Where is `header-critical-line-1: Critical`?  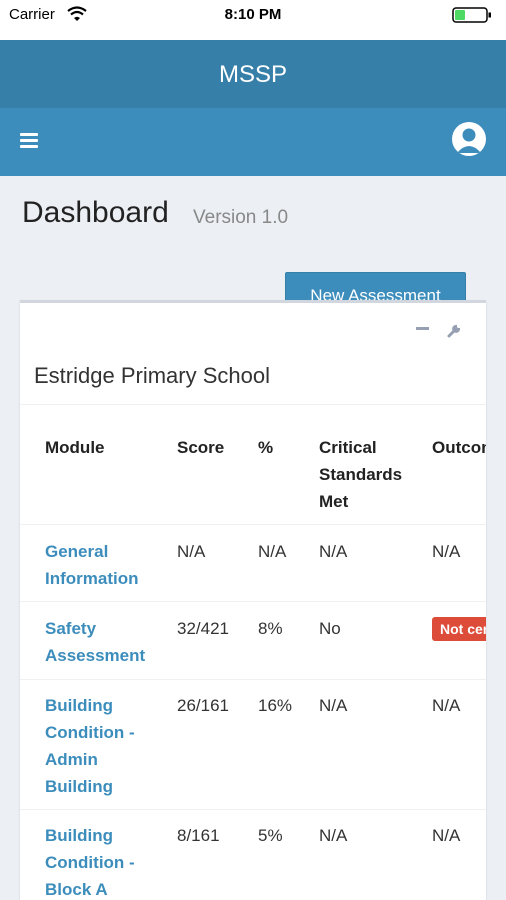 header-critical-line-1: Critical is located at coordinates (348, 447).